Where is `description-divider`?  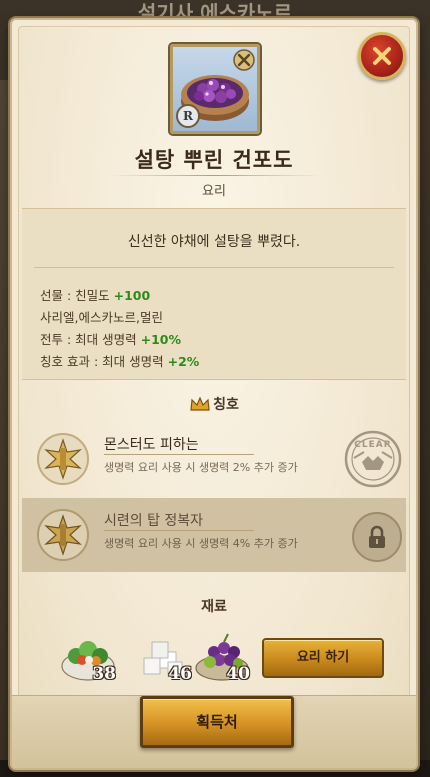 description-divider is located at coordinates (214, 267).